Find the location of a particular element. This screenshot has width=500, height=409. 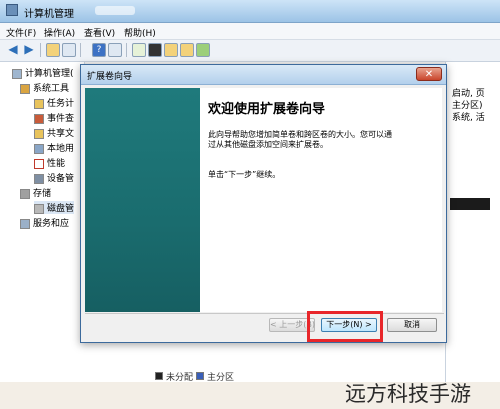

watermark-text: 远方科技手游 is located at coordinates (408, 394).